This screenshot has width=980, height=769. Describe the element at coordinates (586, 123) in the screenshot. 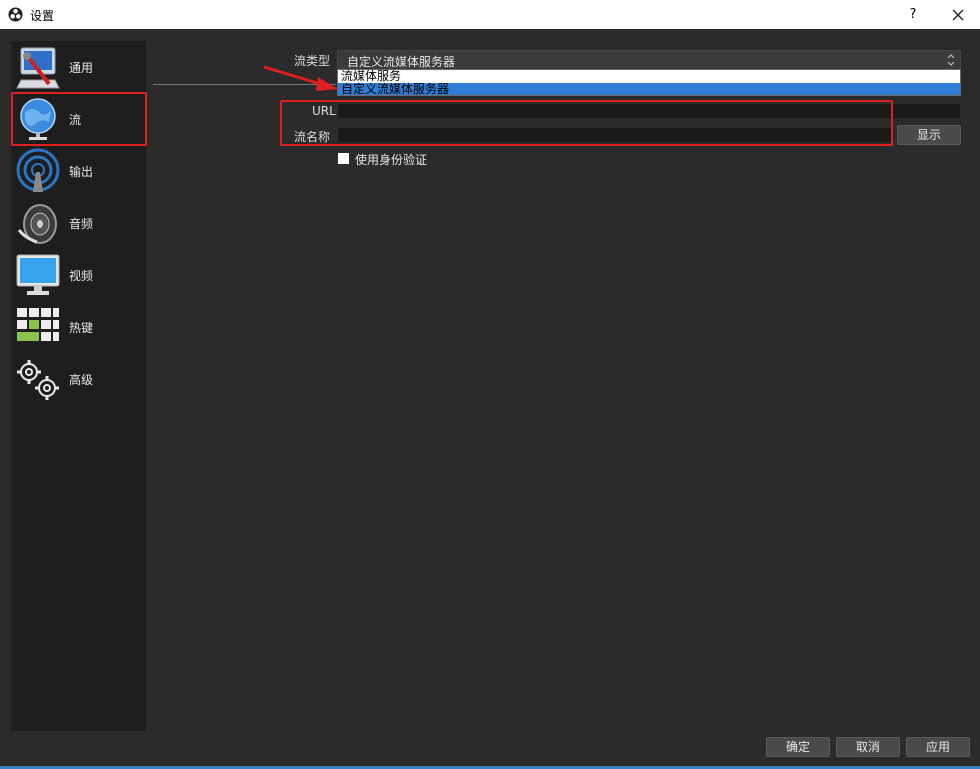

I see `annotation-box-fields` at that location.